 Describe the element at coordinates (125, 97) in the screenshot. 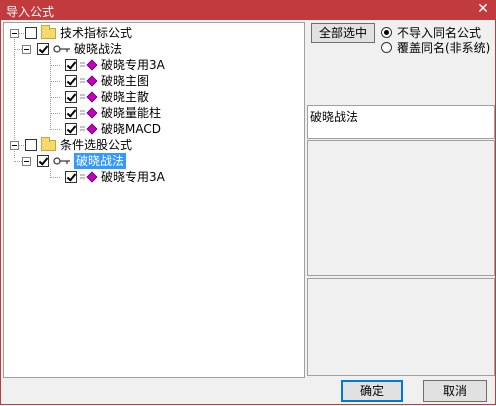

I see `formula-label: 破晓主散` at that location.